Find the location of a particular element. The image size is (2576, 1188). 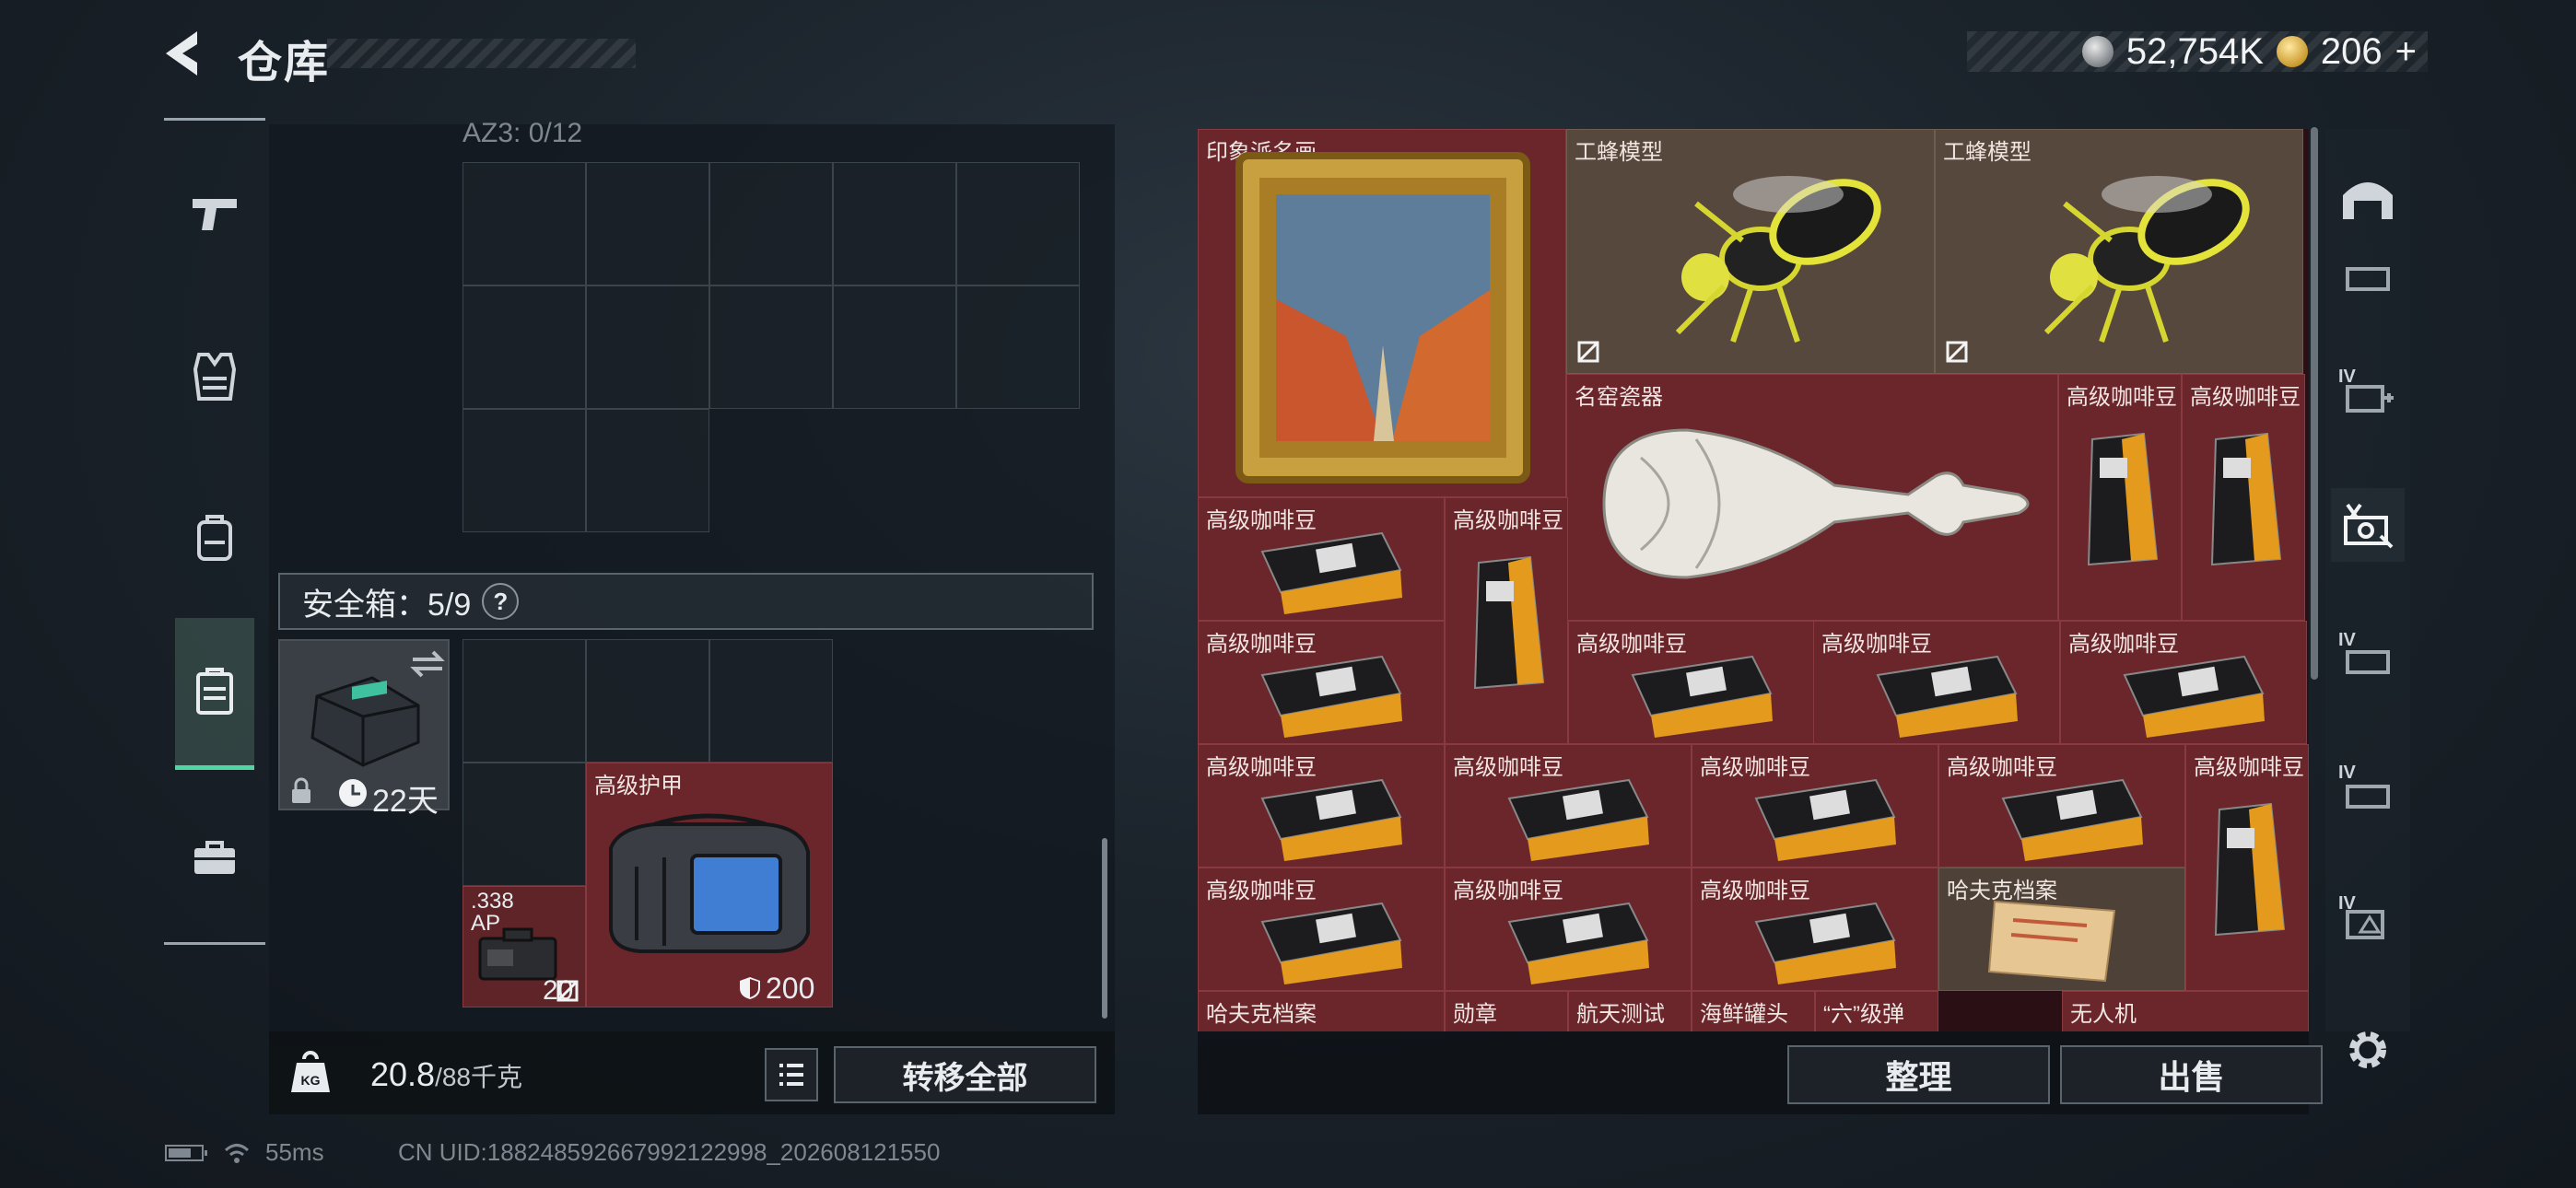

item-label: 高级咖啡豆 is located at coordinates (2245, 397).